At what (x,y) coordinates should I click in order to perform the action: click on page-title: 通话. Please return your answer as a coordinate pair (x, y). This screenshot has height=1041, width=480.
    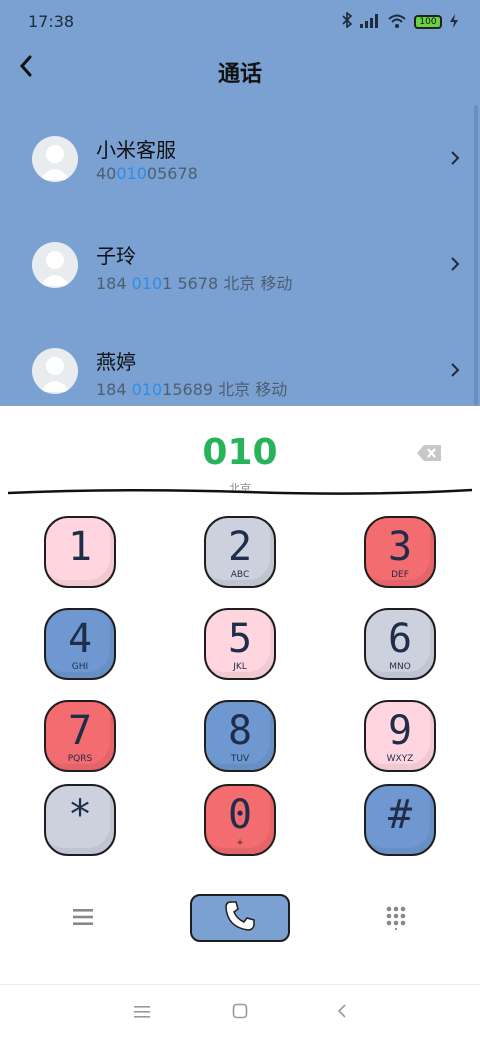
    Looking at the image, I should click on (239, 74).